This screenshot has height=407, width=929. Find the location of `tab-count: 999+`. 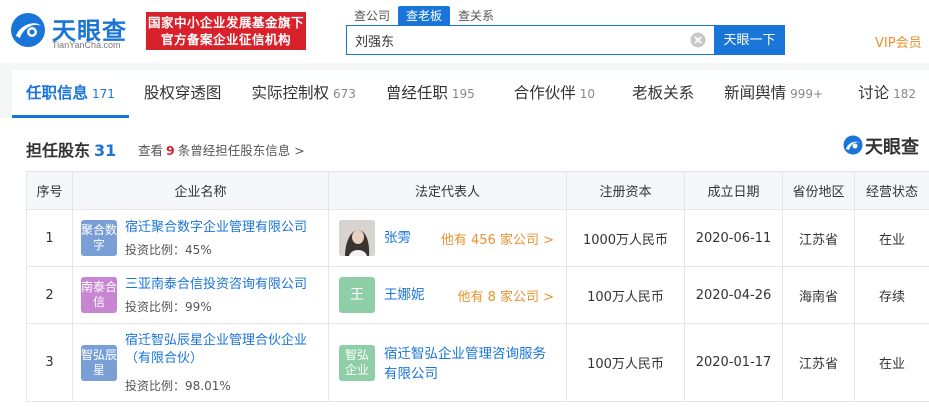

tab-count: 999+ is located at coordinates (807, 94).